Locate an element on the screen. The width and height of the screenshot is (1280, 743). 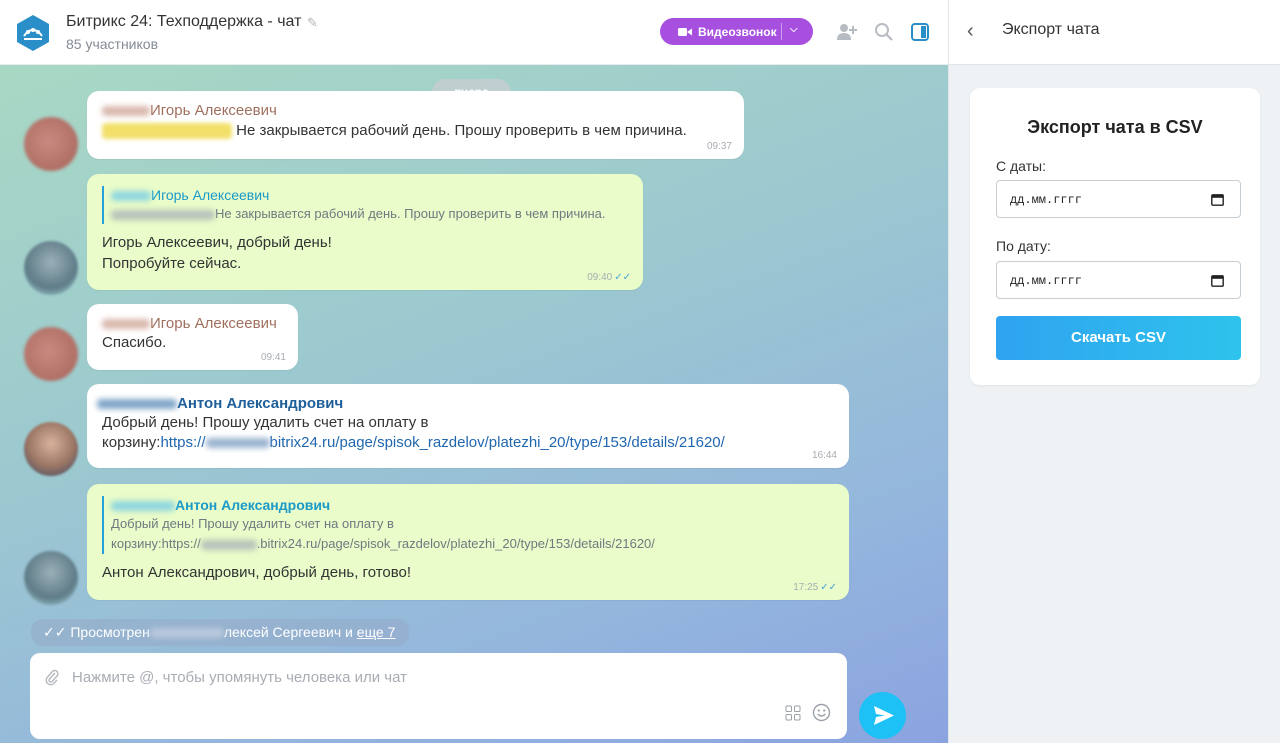
viewed-more-link: еще 7 is located at coordinates (376, 632).